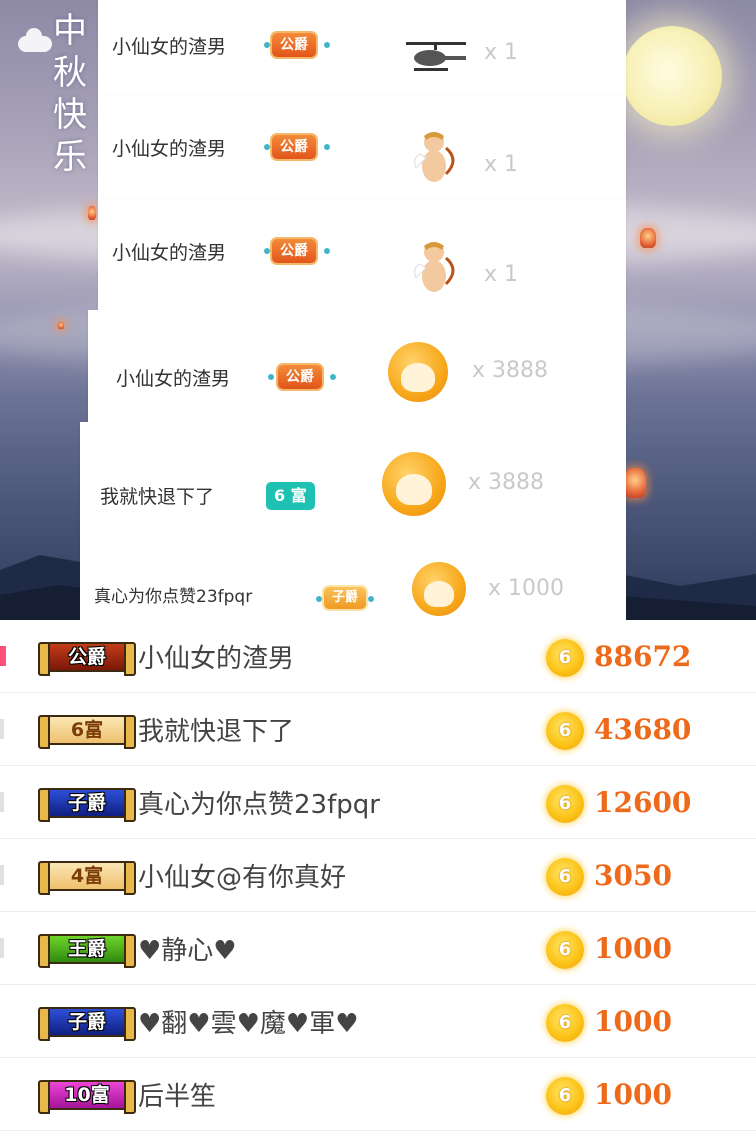 Image resolution: width=756 pixels, height=1134 pixels. I want to click on player-name: 后半笙, so click(177, 1097).